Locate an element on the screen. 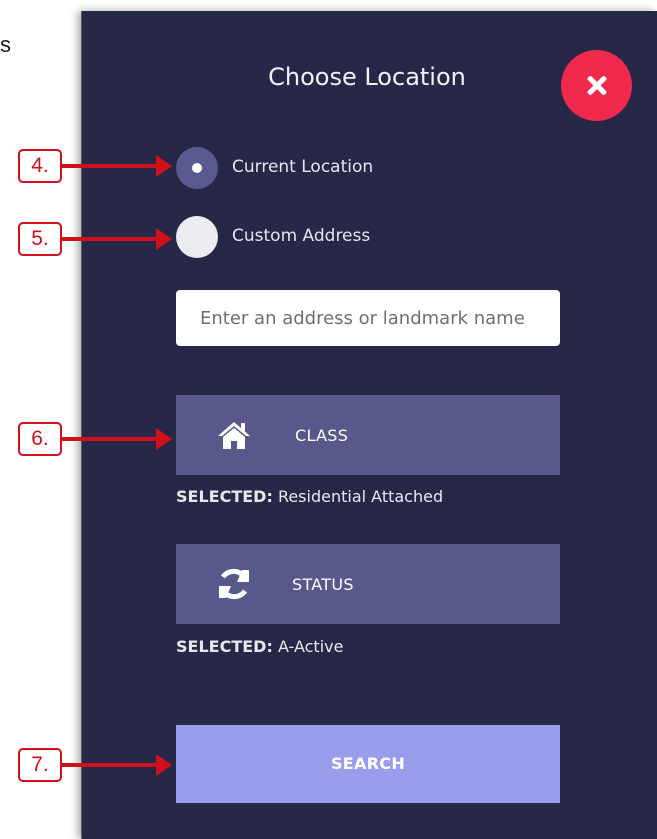 The width and height of the screenshot is (657, 839). class-selected-text: SELECTED: Residential Attached is located at coordinates (309, 496).